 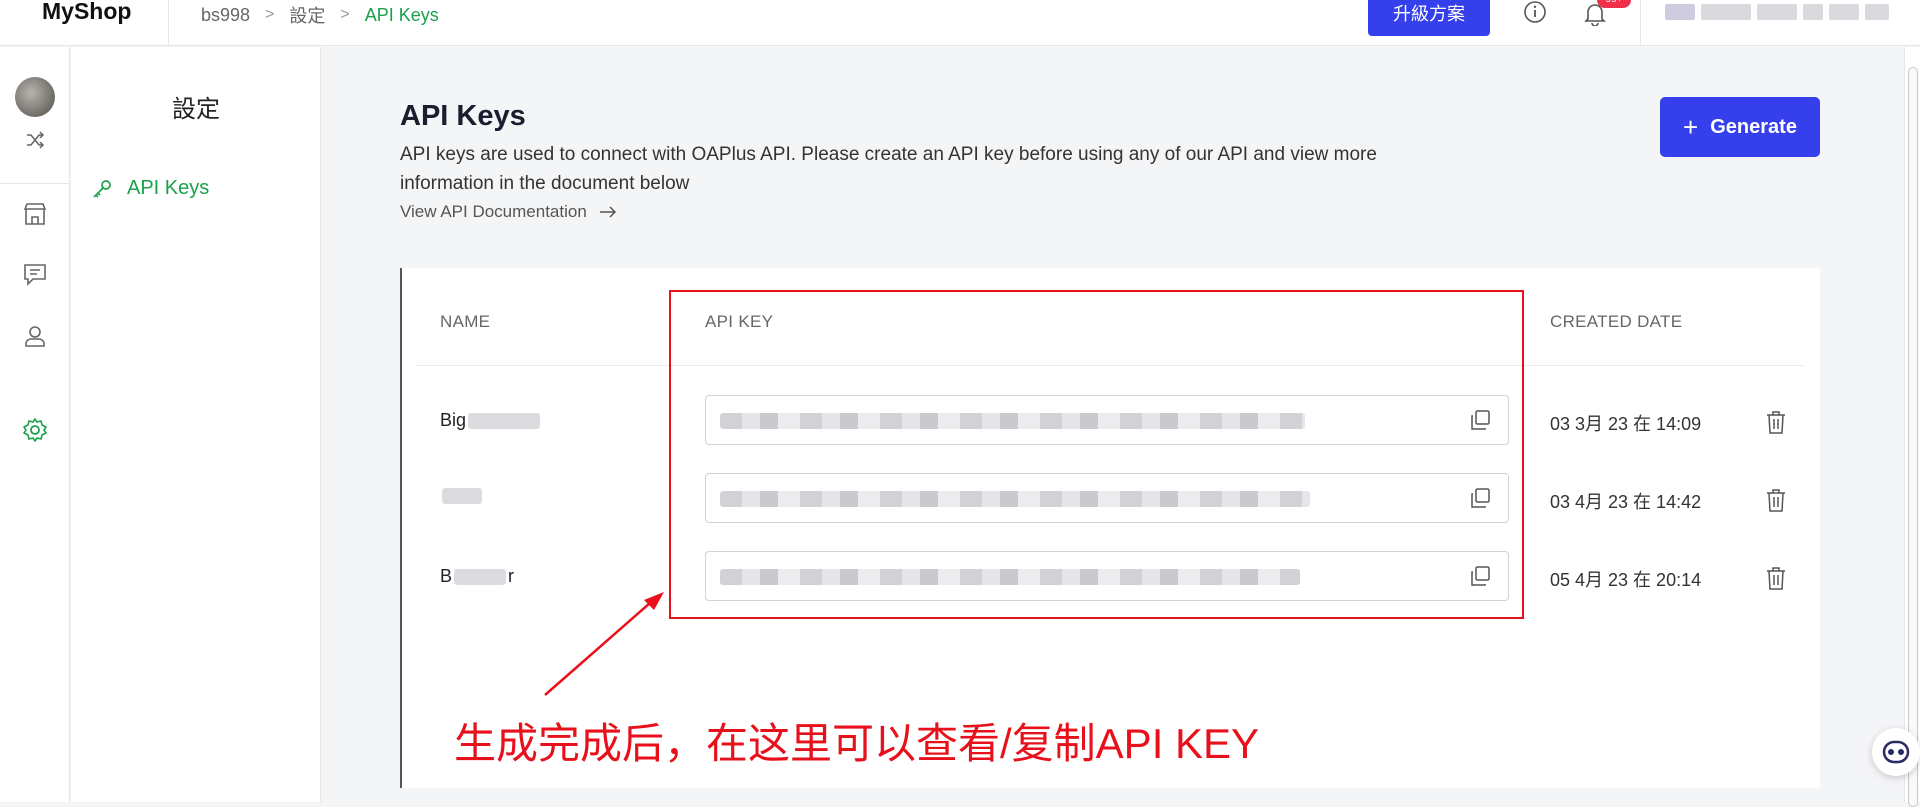 What do you see at coordinates (960, 23) in the screenshot?
I see `top-bar: MyShop bs998 > 設定 > API Keys 升級方案 99+` at bounding box center [960, 23].